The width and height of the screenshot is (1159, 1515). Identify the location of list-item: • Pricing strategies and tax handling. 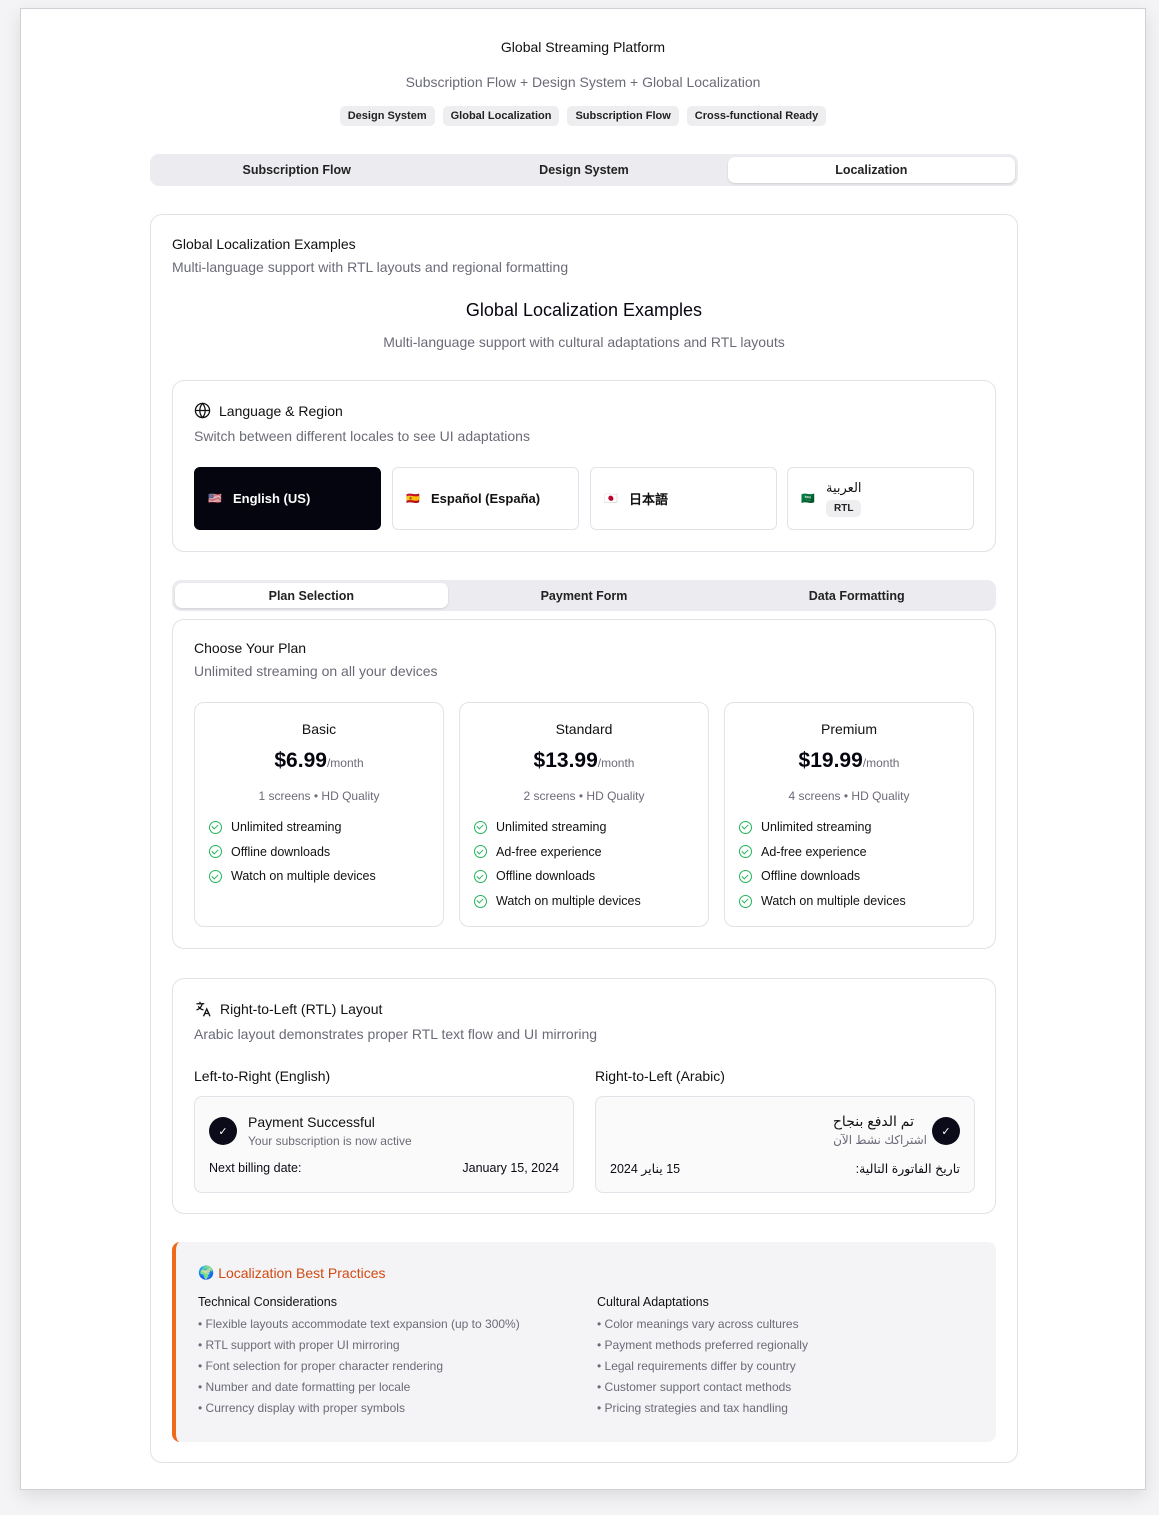
(692, 1408).